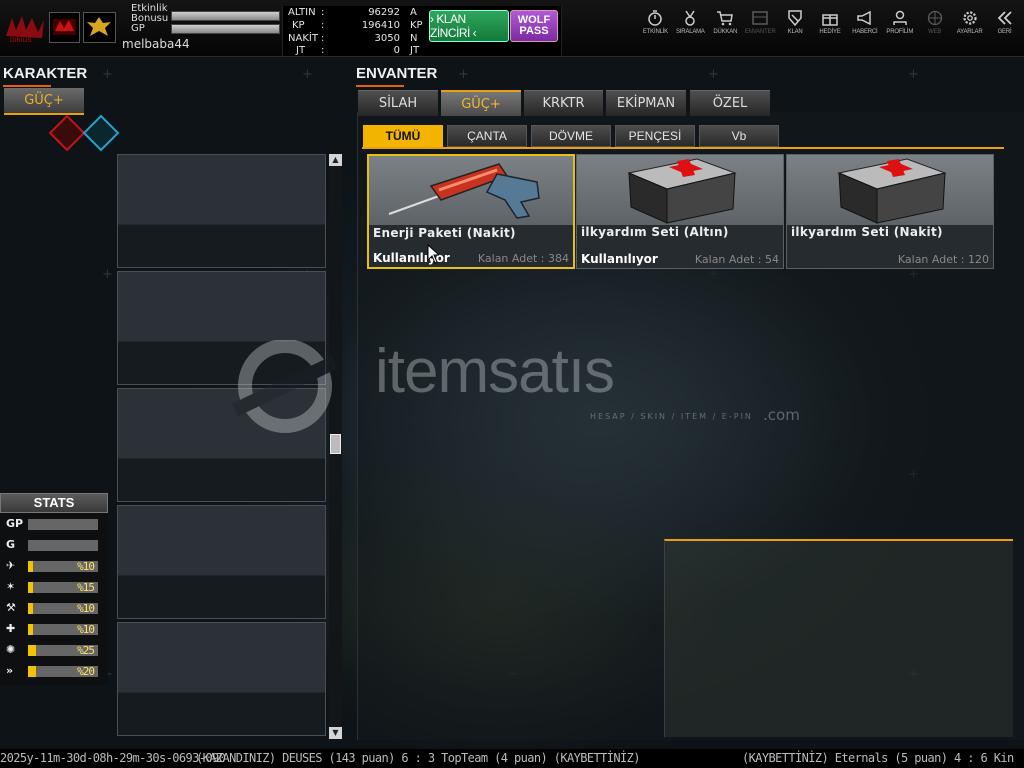 The image size is (1024, 768). I want to click on nav-envanter: ENVANTER, so click(760, 25).